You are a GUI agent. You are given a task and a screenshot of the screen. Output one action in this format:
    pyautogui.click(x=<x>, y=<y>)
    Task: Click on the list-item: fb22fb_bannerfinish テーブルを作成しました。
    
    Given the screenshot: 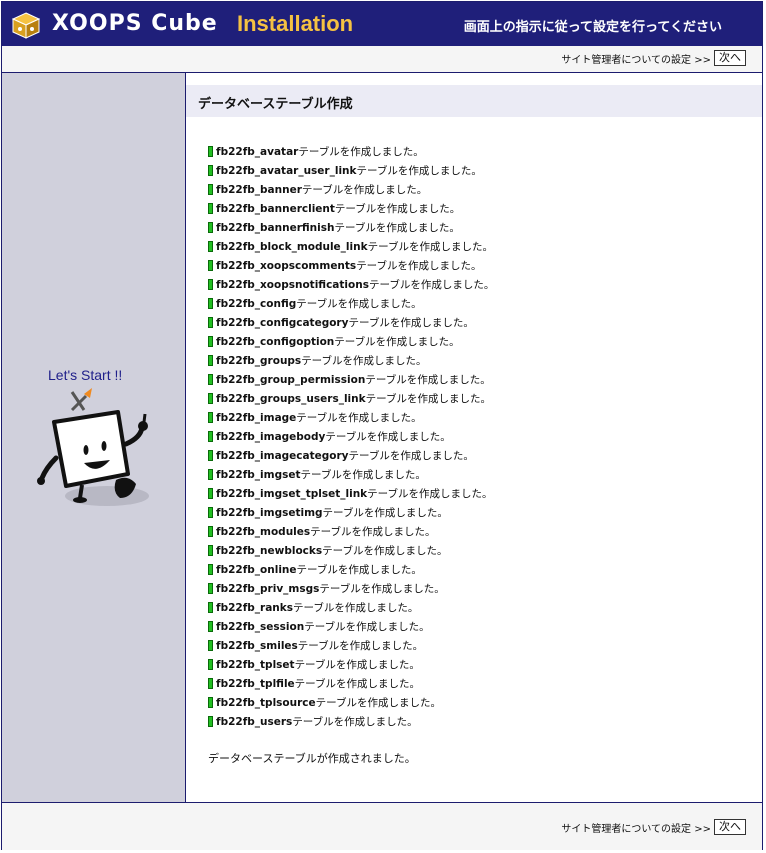 What is the action you would take?
    pyautogui.click(x=351, y=227)
    